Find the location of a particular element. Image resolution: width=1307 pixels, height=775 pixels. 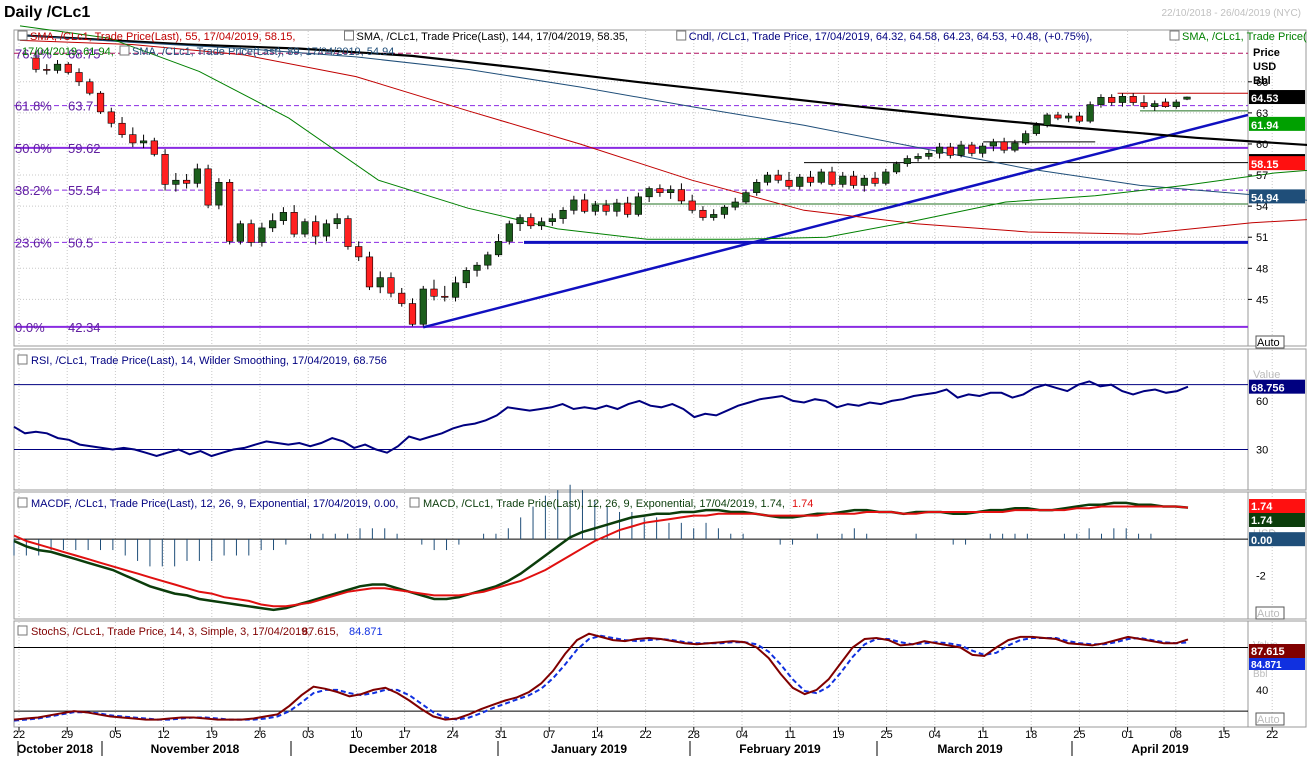

rsi-tag-text: 68.756 is located at coordinates (1268, 389).